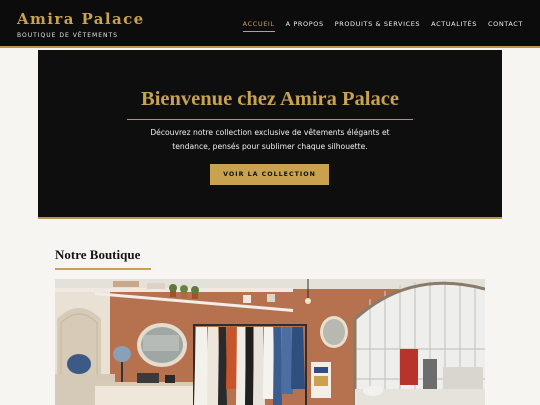 The width and height of the screenshot is (540, 405). Describe the element at coordinates (98, 254) in the screenshot. I see `section-title-boutique: Notre Boutique` at that location.